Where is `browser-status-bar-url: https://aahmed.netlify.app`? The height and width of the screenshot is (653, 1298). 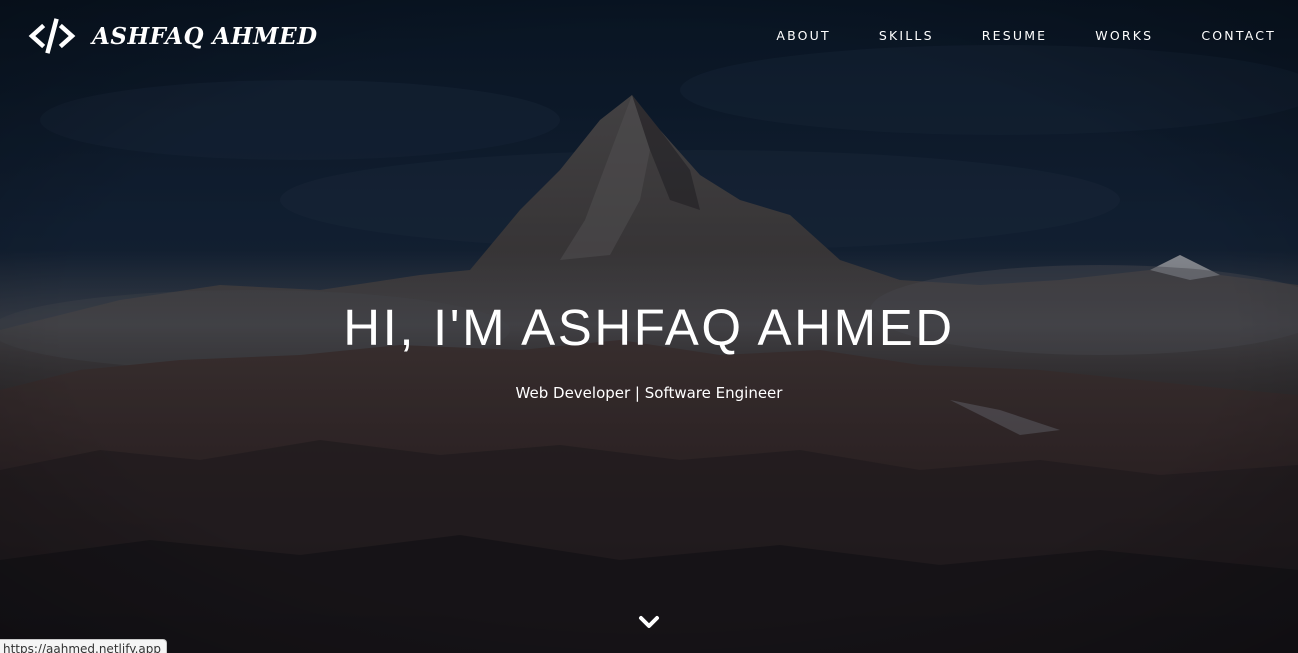
browser-status-bar-url: https://aahmed.netlify.app is located at coordinates (83, 646).